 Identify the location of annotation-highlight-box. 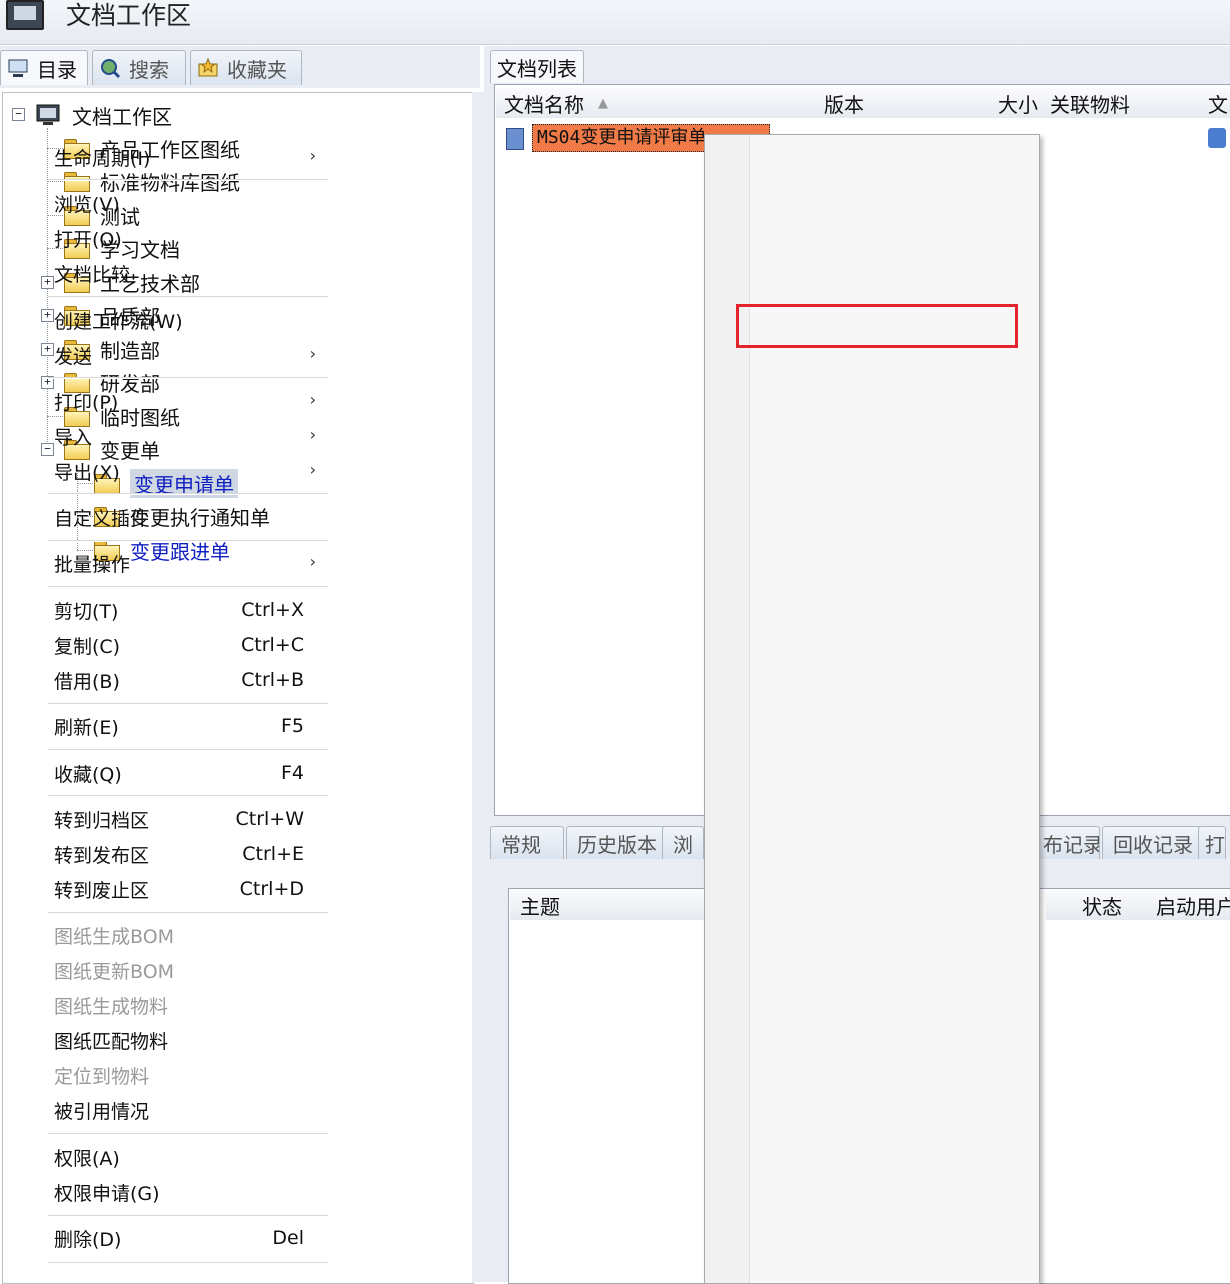
(877, 326).